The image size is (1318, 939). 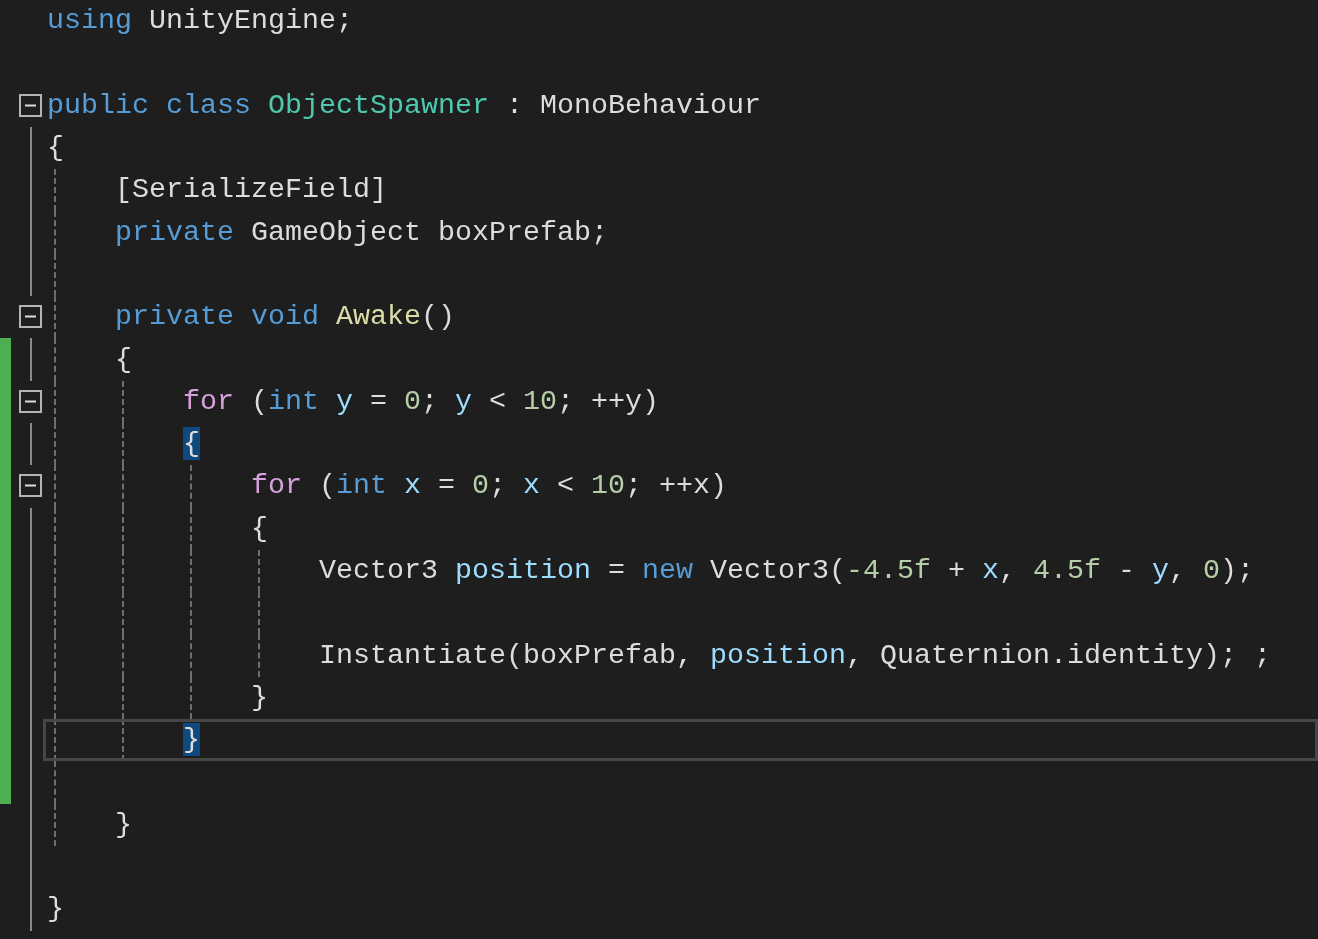 I want to click on code-line: Instantiate(boxPrefab, position, Quaternion.identity); ;, so click(x=795, y=655).